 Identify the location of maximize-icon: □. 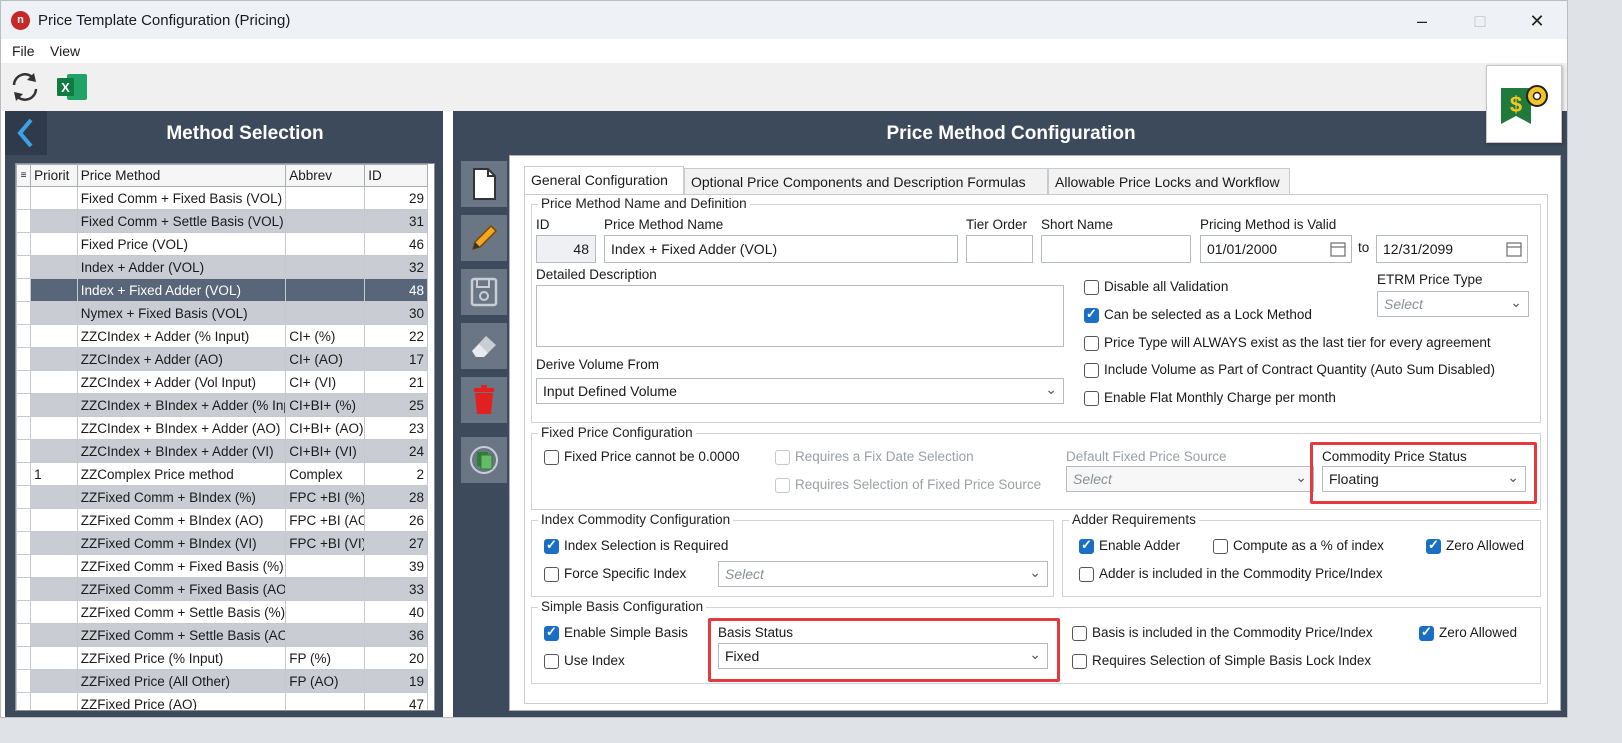
(1480, 21).